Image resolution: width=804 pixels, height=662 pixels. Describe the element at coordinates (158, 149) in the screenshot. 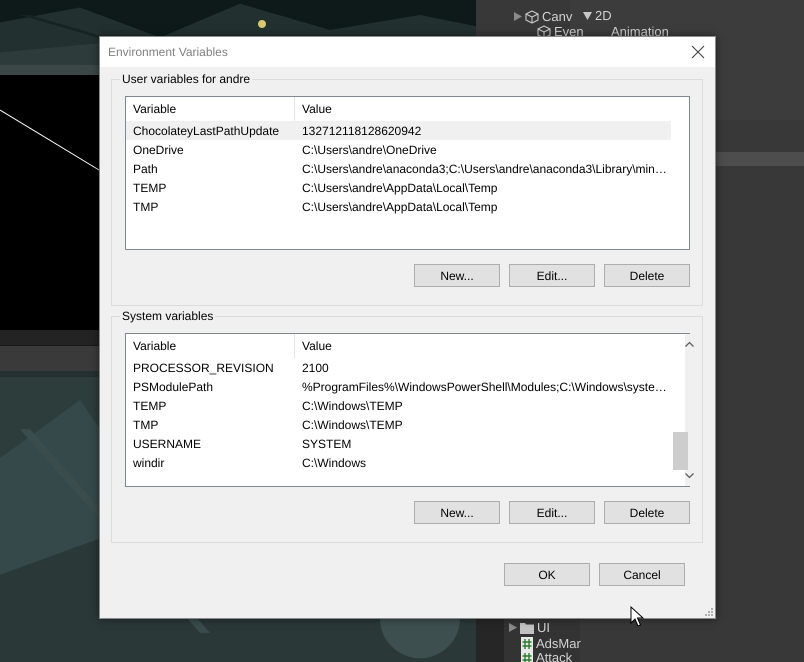

I see `variable-name: OneDrive` at that location.